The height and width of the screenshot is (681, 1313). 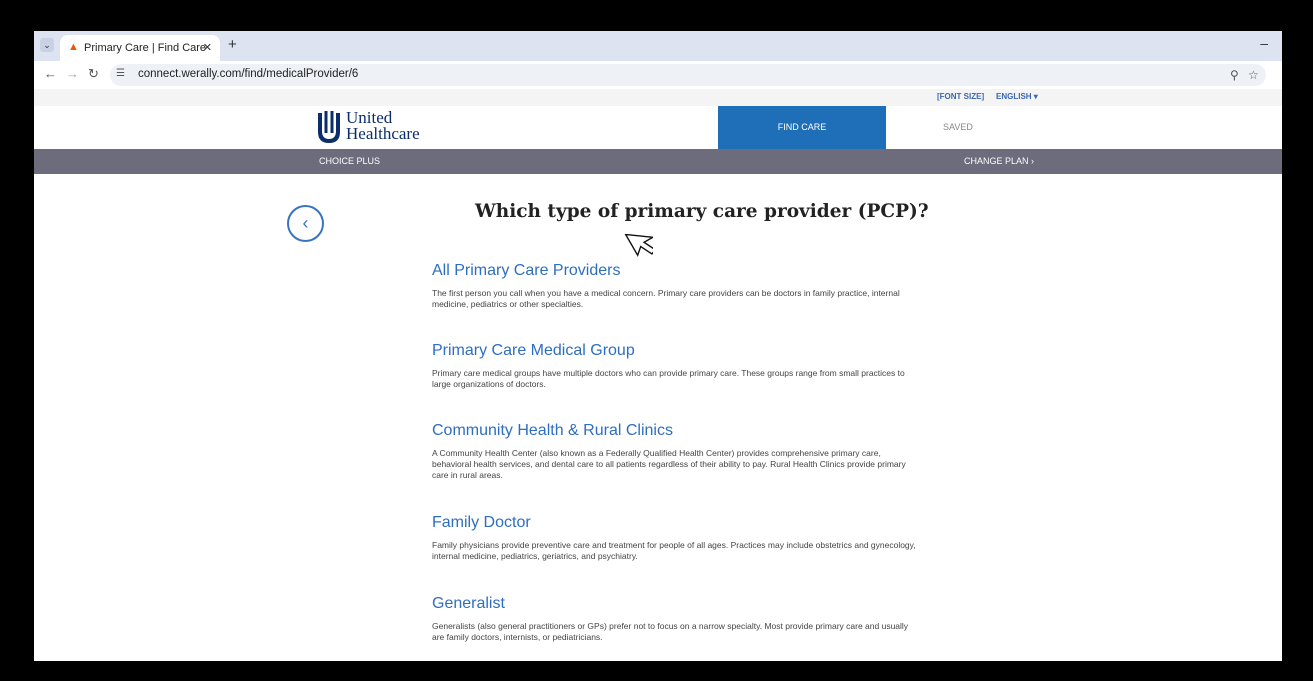 I want to click on pcp-option-title: Generalist, so click(x=677, y=604).